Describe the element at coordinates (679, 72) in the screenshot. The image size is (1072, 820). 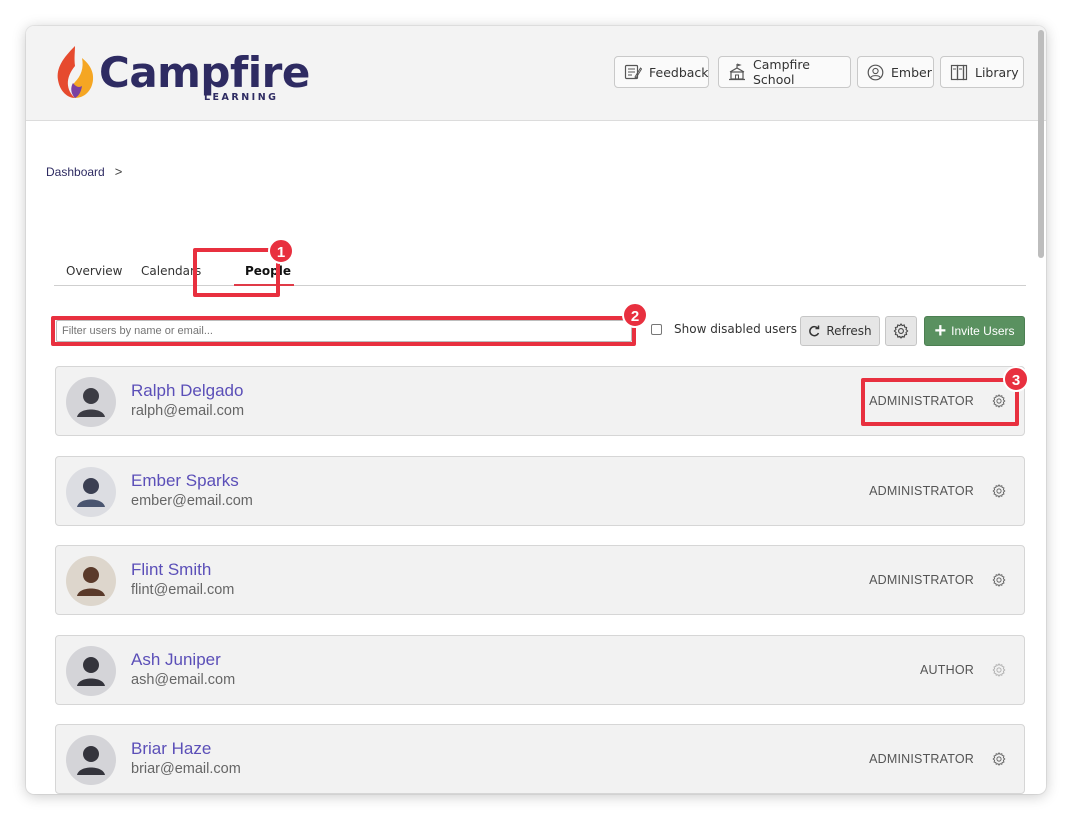
I see `feedback-label: Feedback` at that location.